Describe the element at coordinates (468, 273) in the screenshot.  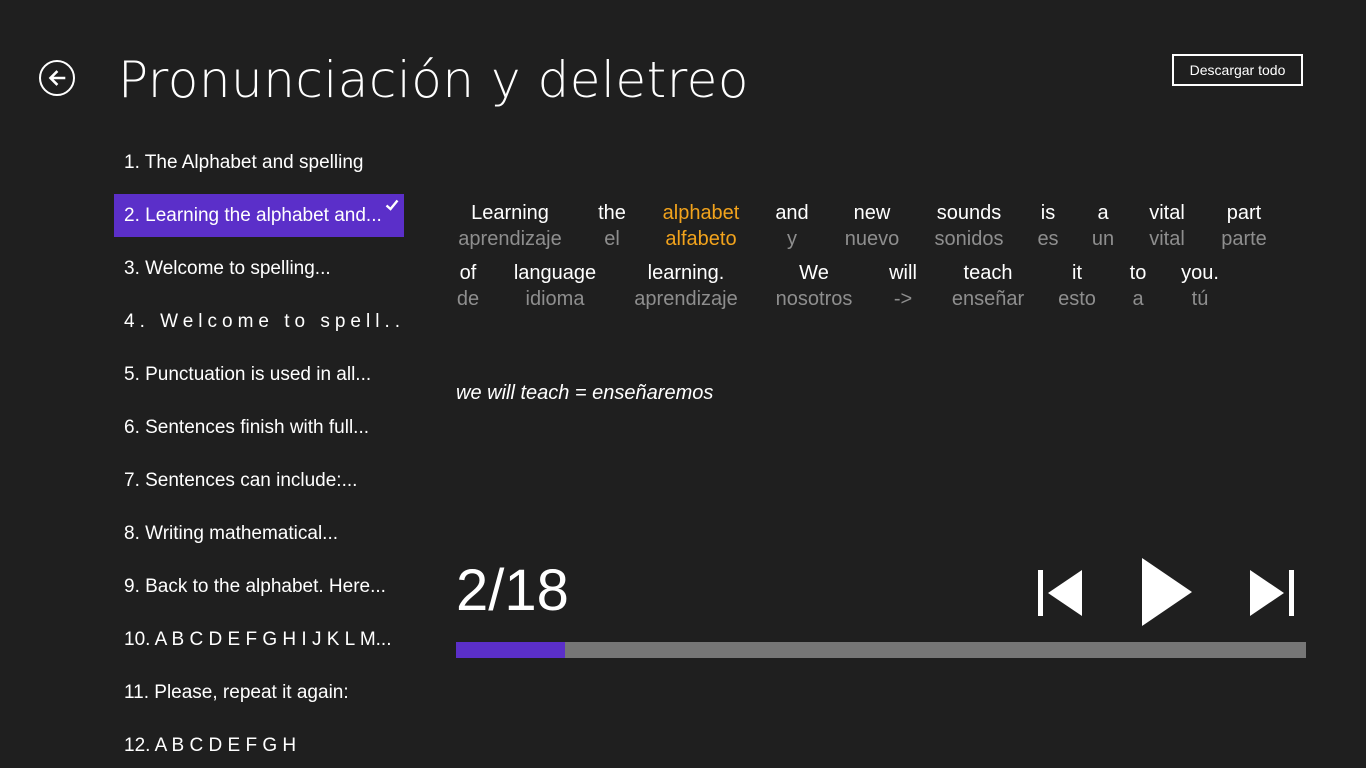
I see `english-word: of` at that location.